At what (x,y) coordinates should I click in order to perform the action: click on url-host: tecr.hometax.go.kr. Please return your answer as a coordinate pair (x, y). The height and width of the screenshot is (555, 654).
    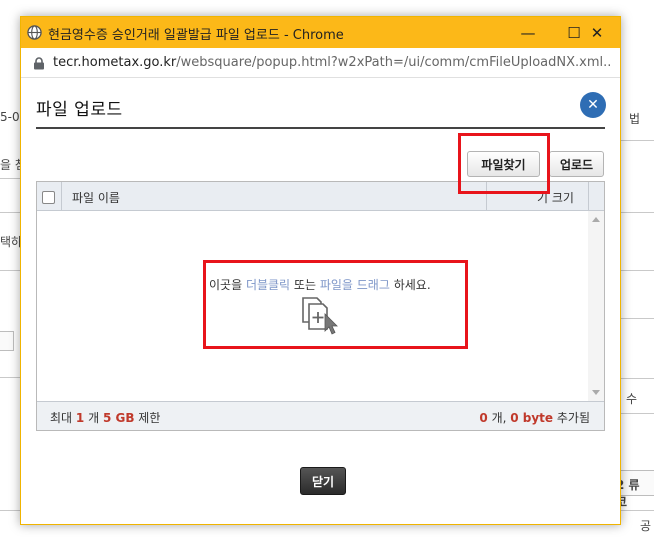
    Looking at the image, I should click on (115, 62).